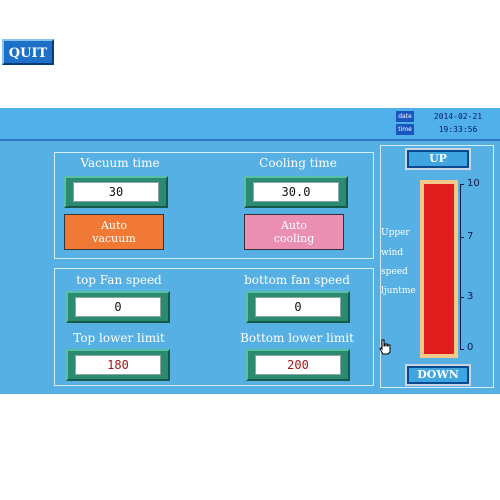  I want to click on bottom-lower-limit-value: 200, so click(298, 365).